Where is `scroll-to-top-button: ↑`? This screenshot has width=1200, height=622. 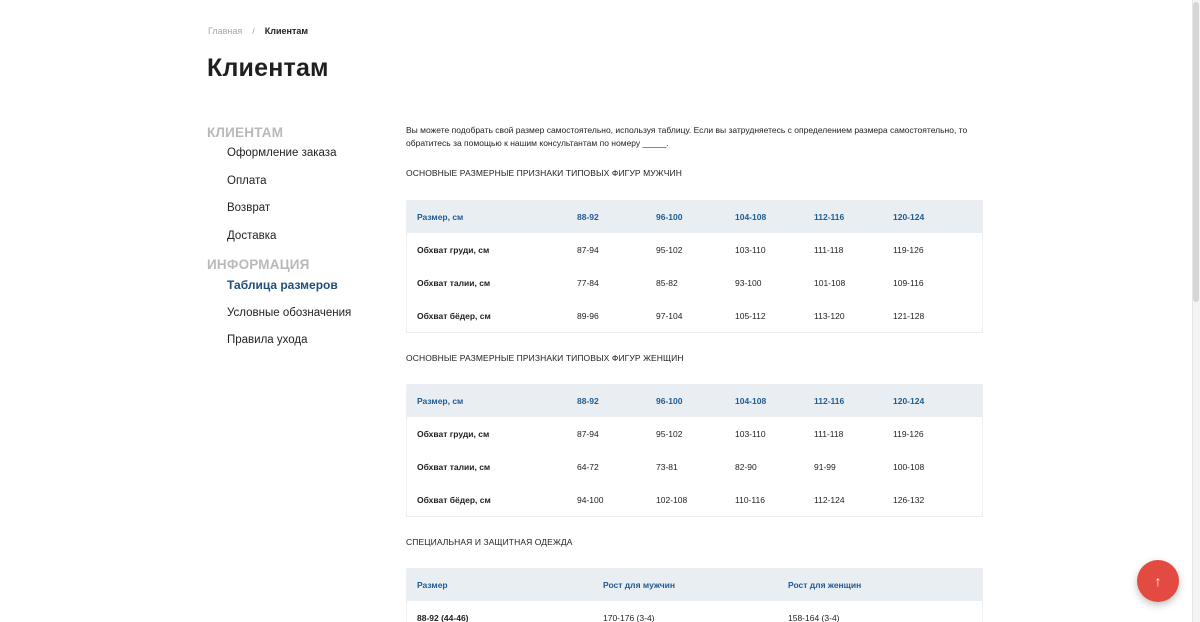
scroll-to-top-button: ↑ is located at coordinates (1158, 581).